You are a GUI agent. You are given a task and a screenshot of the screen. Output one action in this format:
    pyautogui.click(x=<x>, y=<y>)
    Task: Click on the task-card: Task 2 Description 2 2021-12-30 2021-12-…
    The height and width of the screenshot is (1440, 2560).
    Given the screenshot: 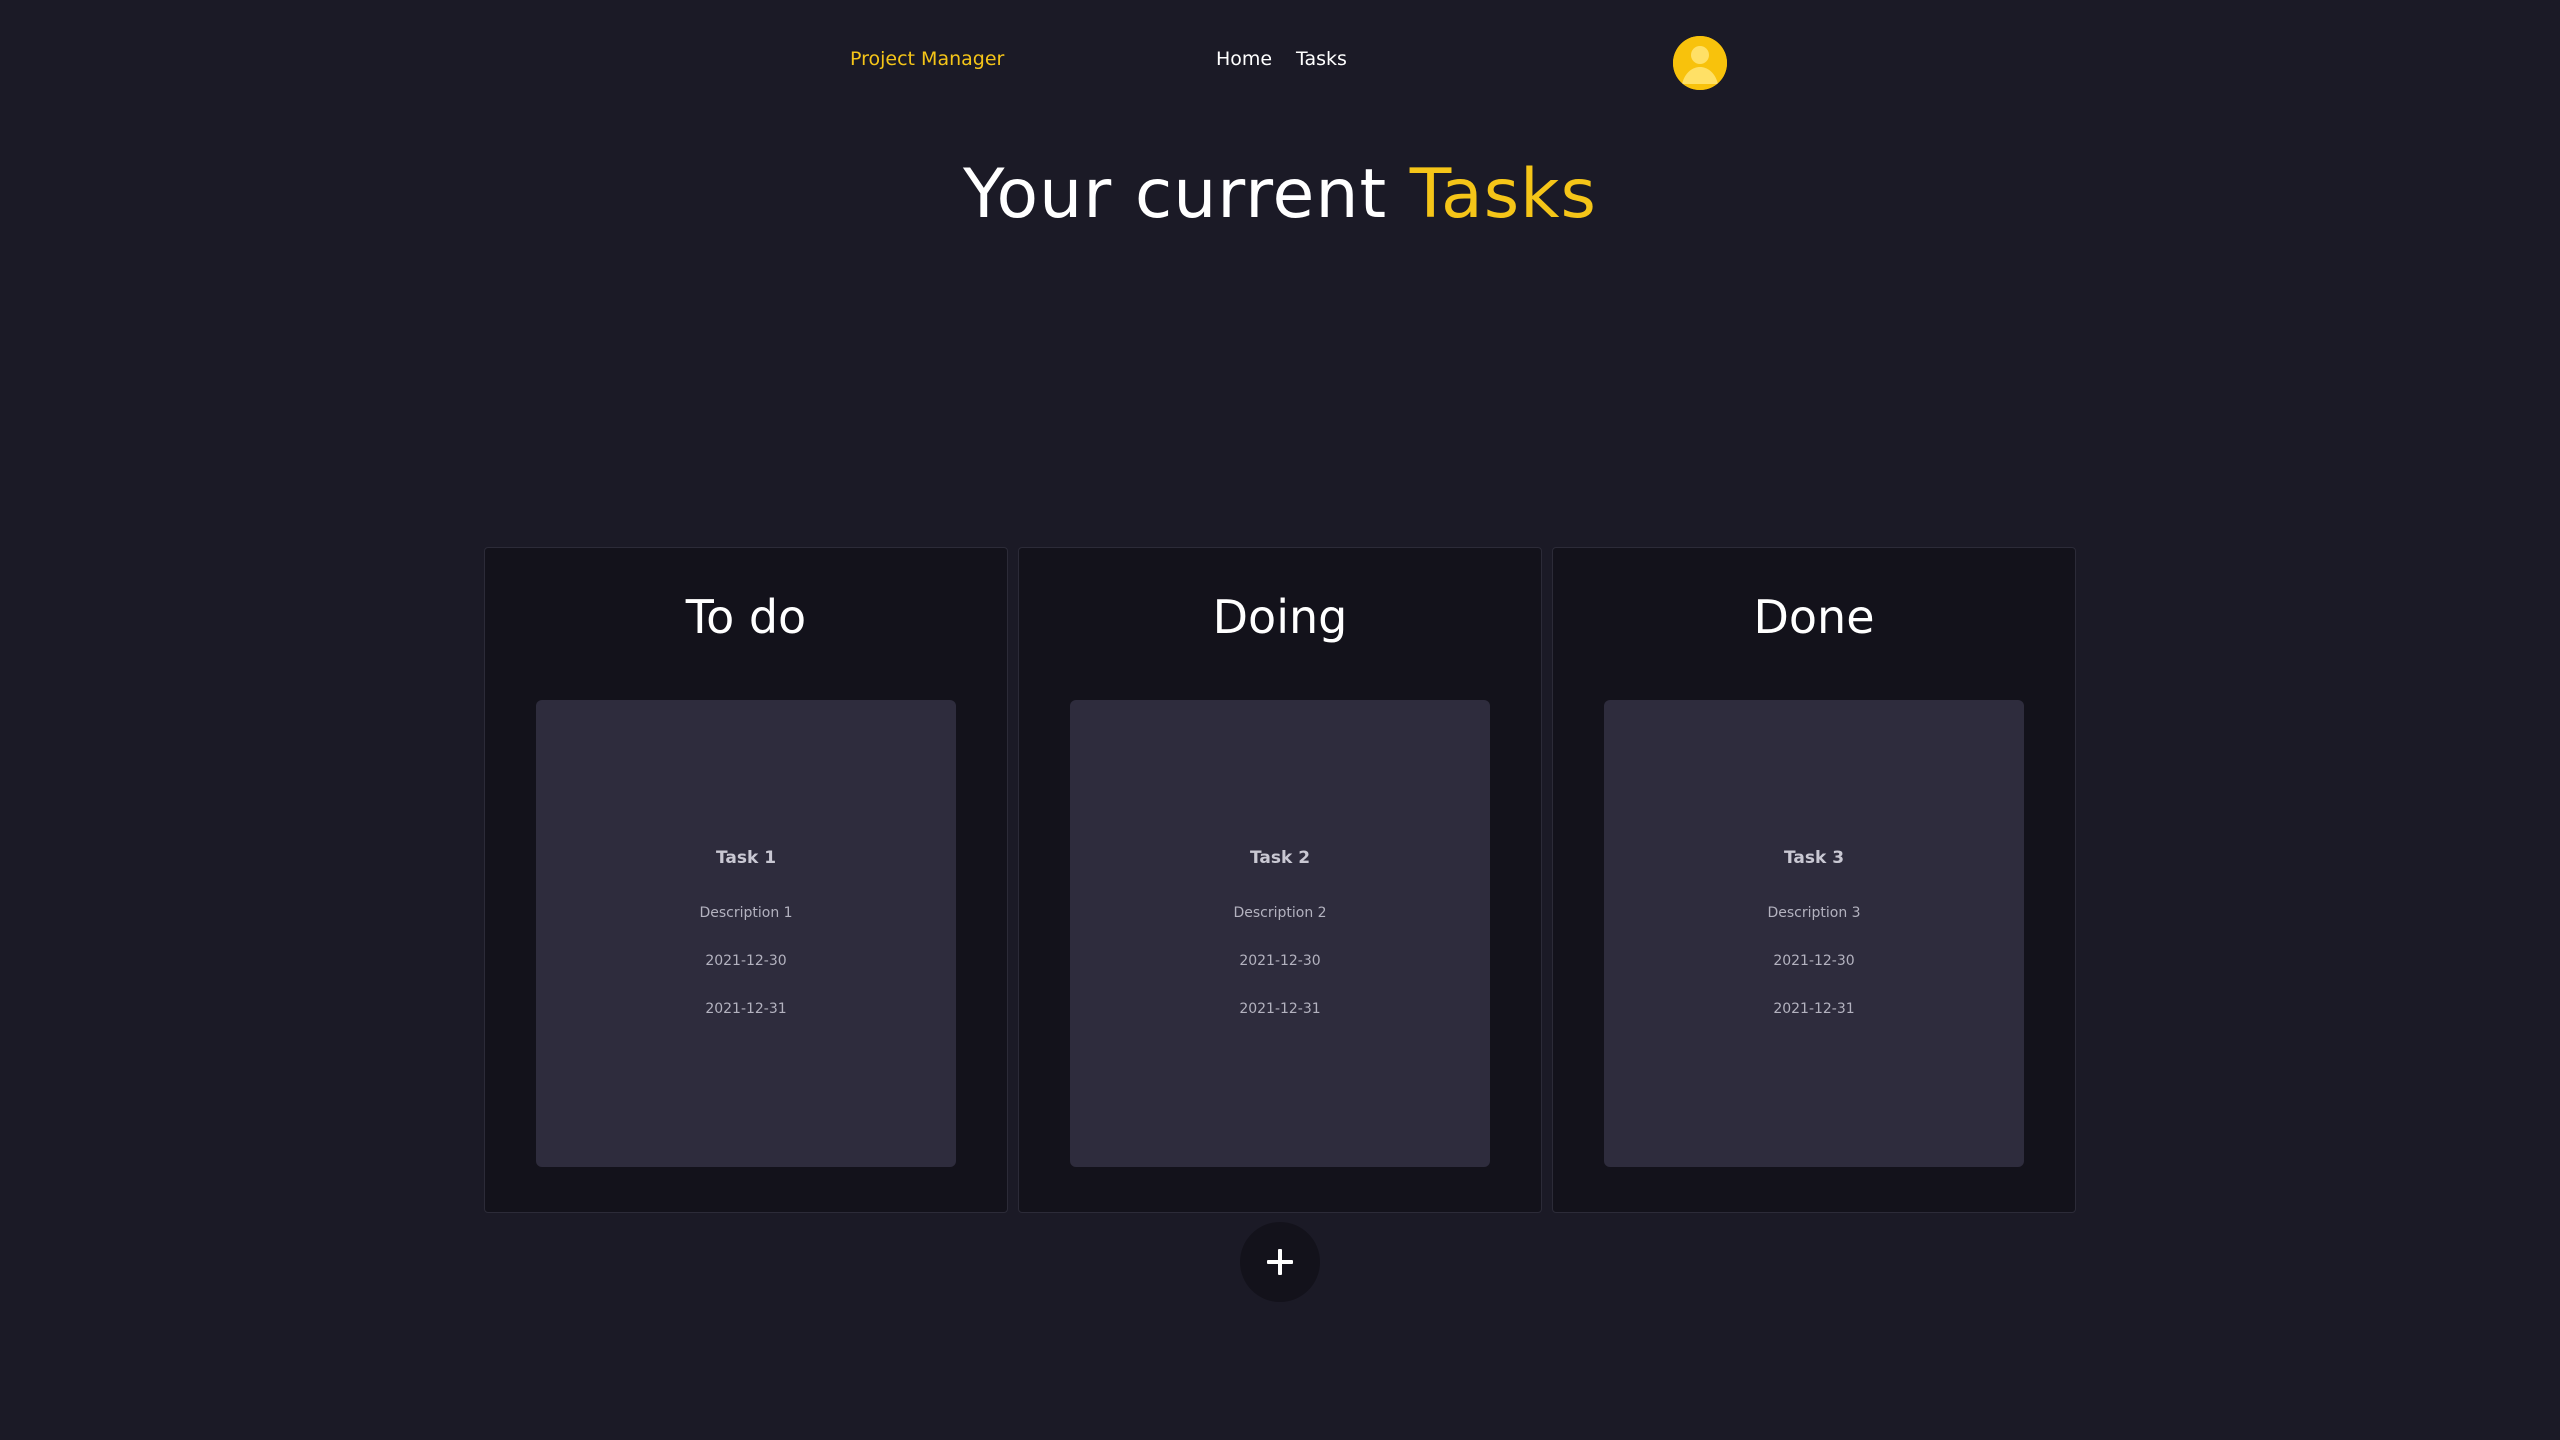 What is the action you would take?
    pyautogui.click(x=1280, y=933)
    